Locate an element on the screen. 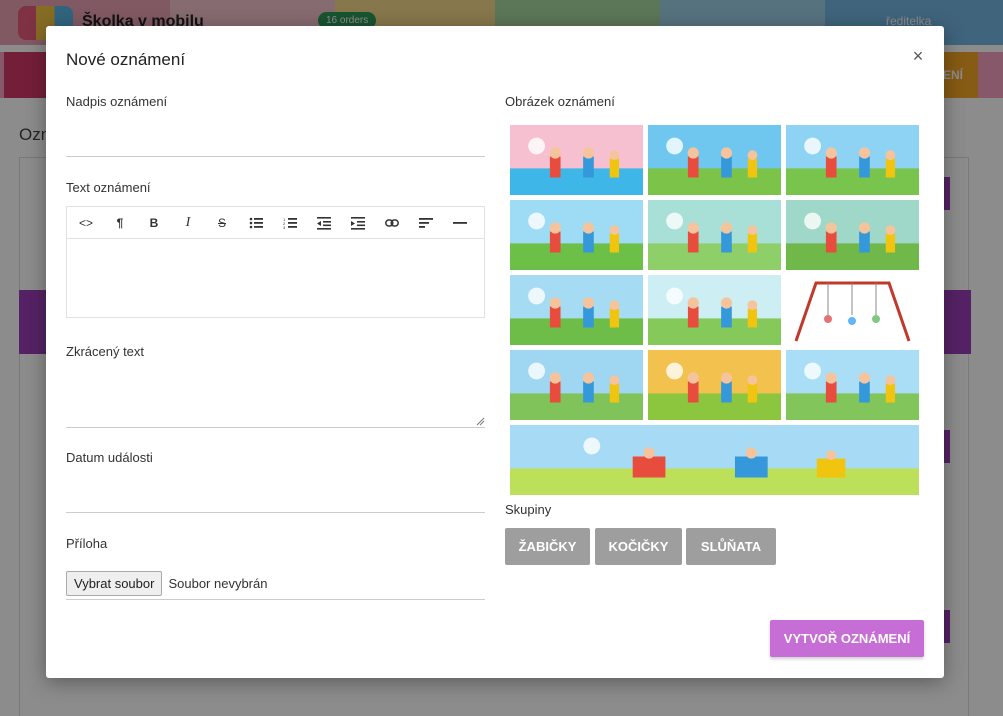  group-button-kocicky: KOČIČKY is located at coordinates (638, 546).